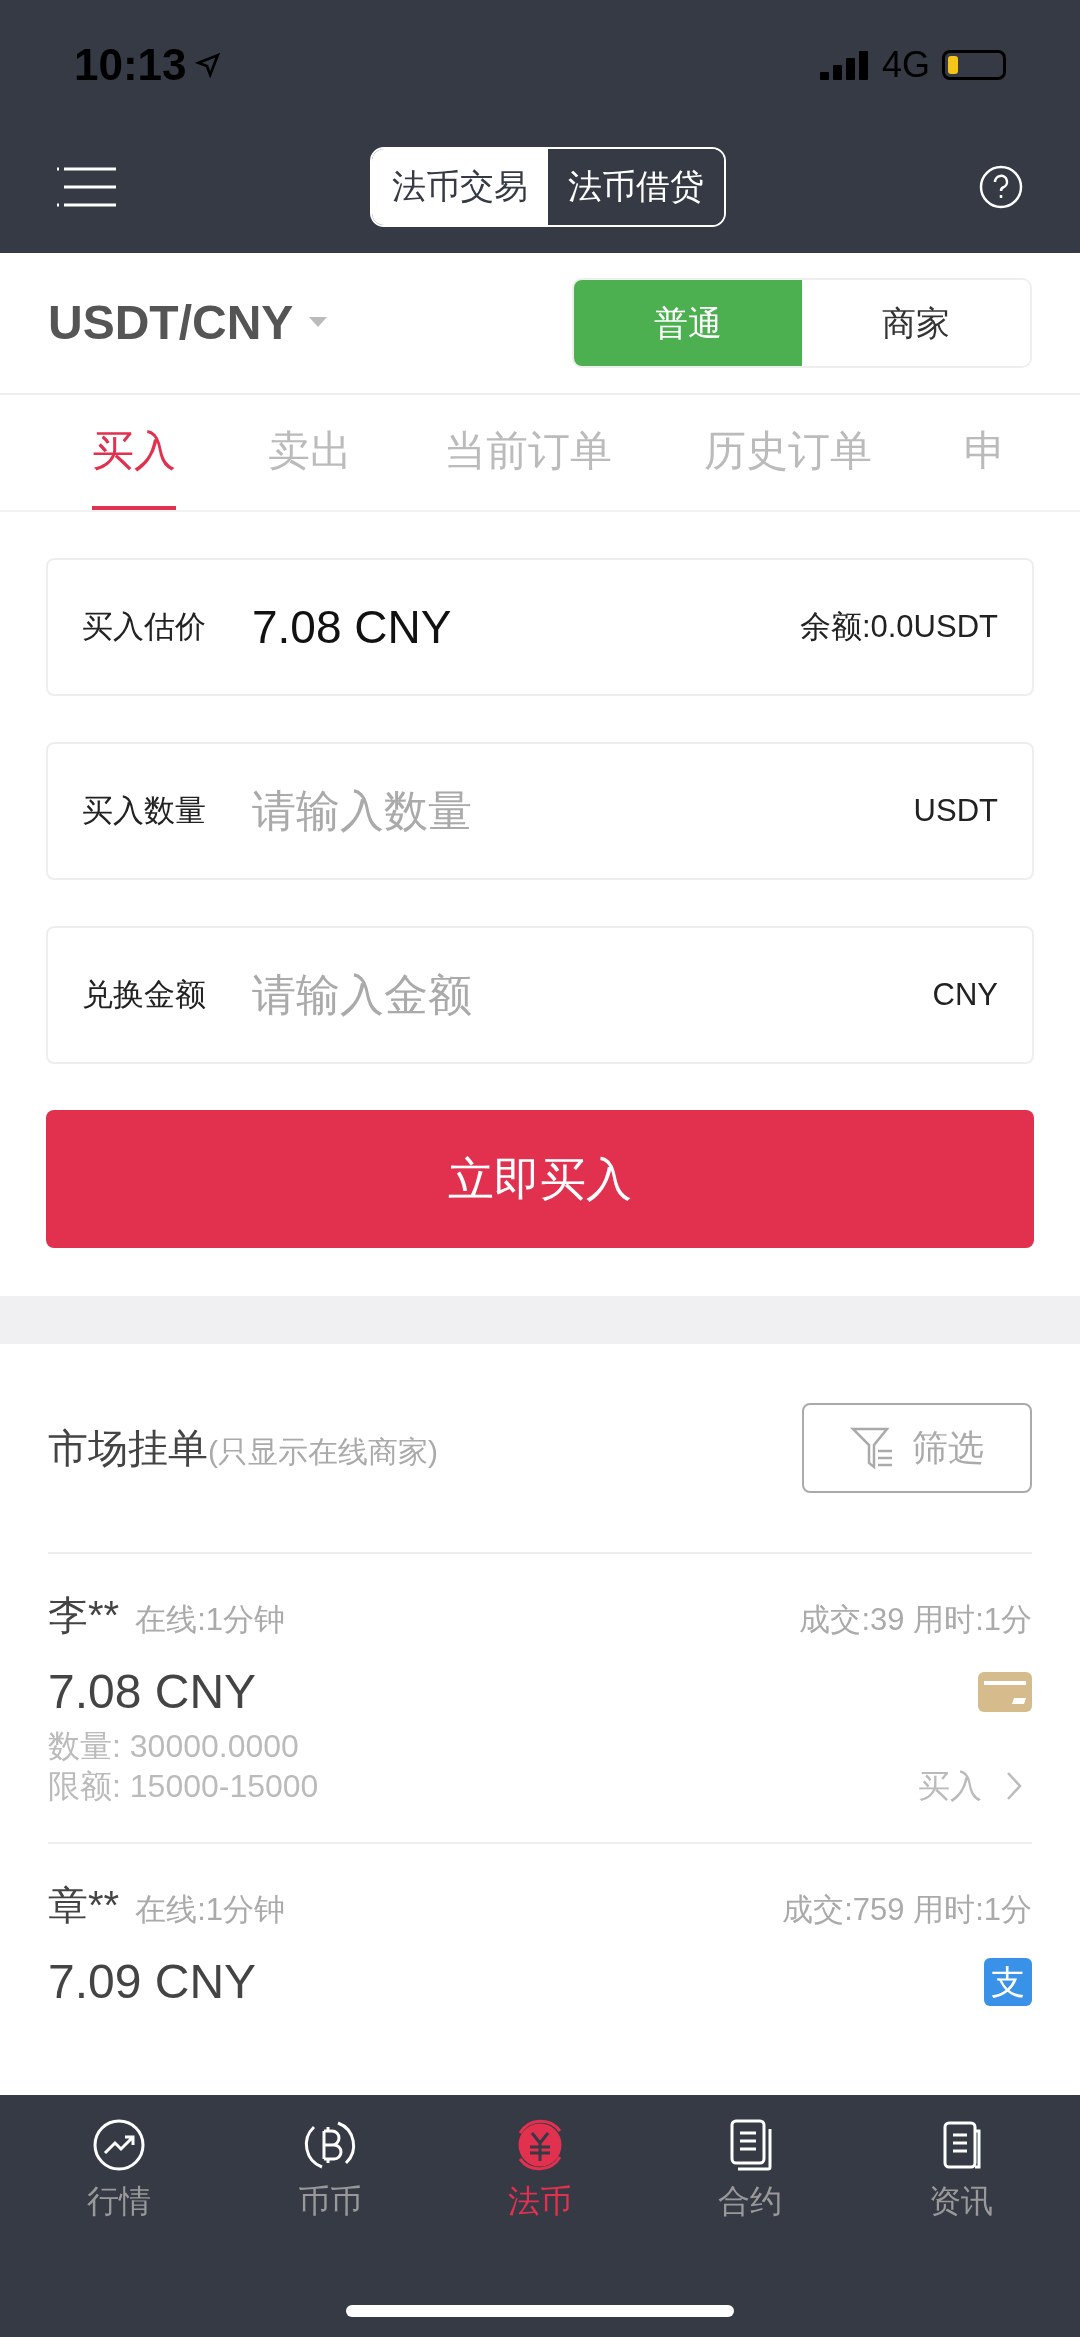 The height and width of the screenshot is (2337, 1080). Describe the element at coordinates (569, 995) in the screenshot. I see `input-field: 请输入金额` at that location.